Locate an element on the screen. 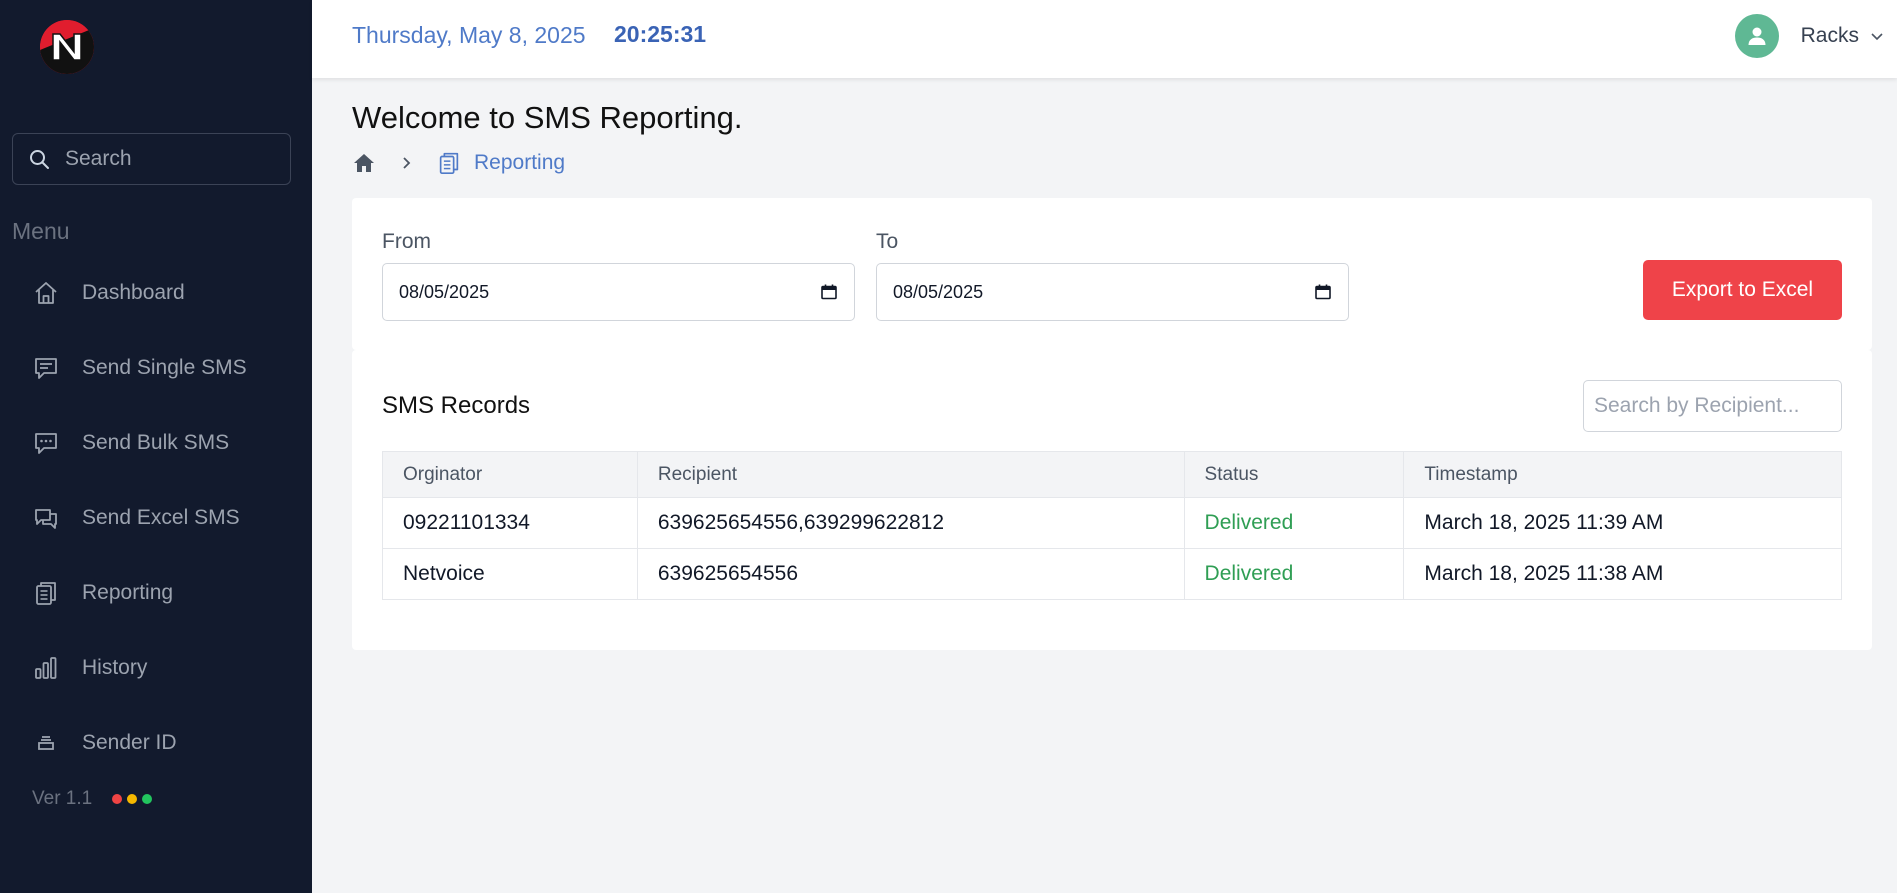 The image size is (1897, 893). sidebar-nav: Dashboard Send Single SMS Send Bulk SMS is located at coordinates (156, 517).